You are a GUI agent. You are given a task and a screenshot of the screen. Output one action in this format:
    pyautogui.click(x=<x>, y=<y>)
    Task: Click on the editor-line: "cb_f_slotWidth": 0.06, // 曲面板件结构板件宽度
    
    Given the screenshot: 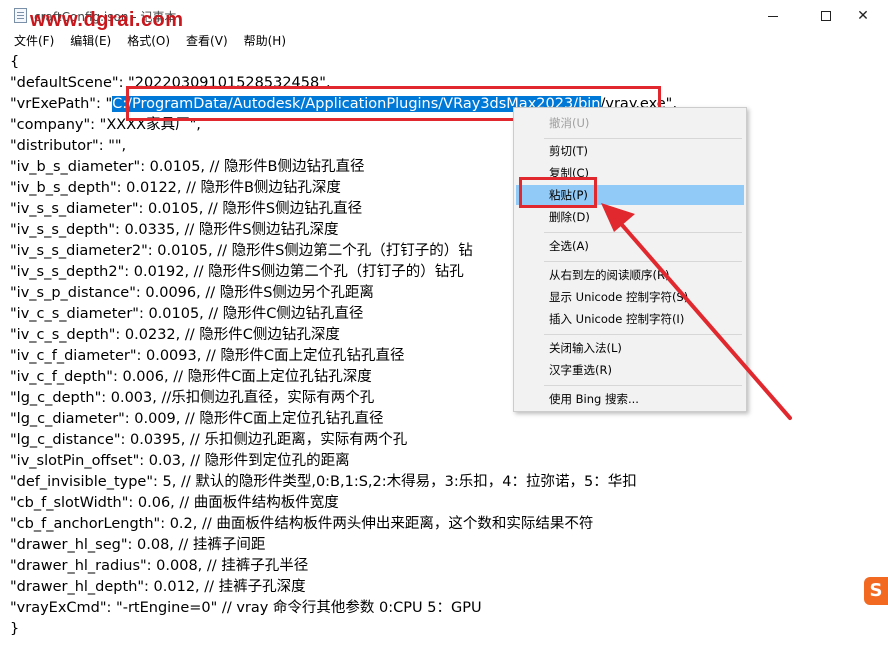 What is the action you would take?
    pyautogui.click(x=174, y=503)
    